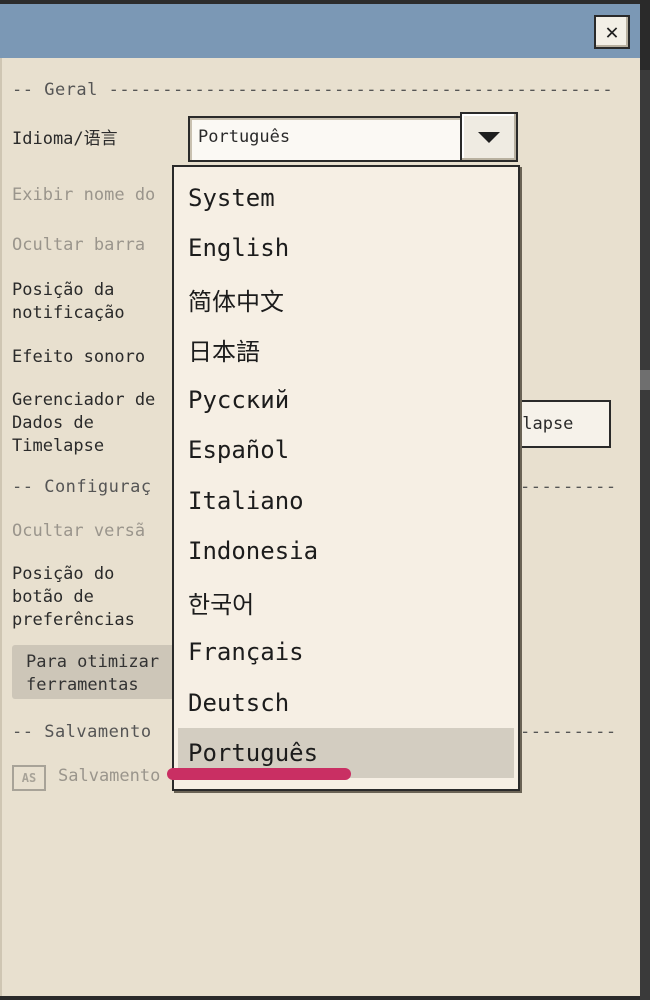 This screenshot has height=1000, width=650. Describe the element at coordinates (65, 139) in the screenshot. I see `language-label: Idioma/语言` at that location.